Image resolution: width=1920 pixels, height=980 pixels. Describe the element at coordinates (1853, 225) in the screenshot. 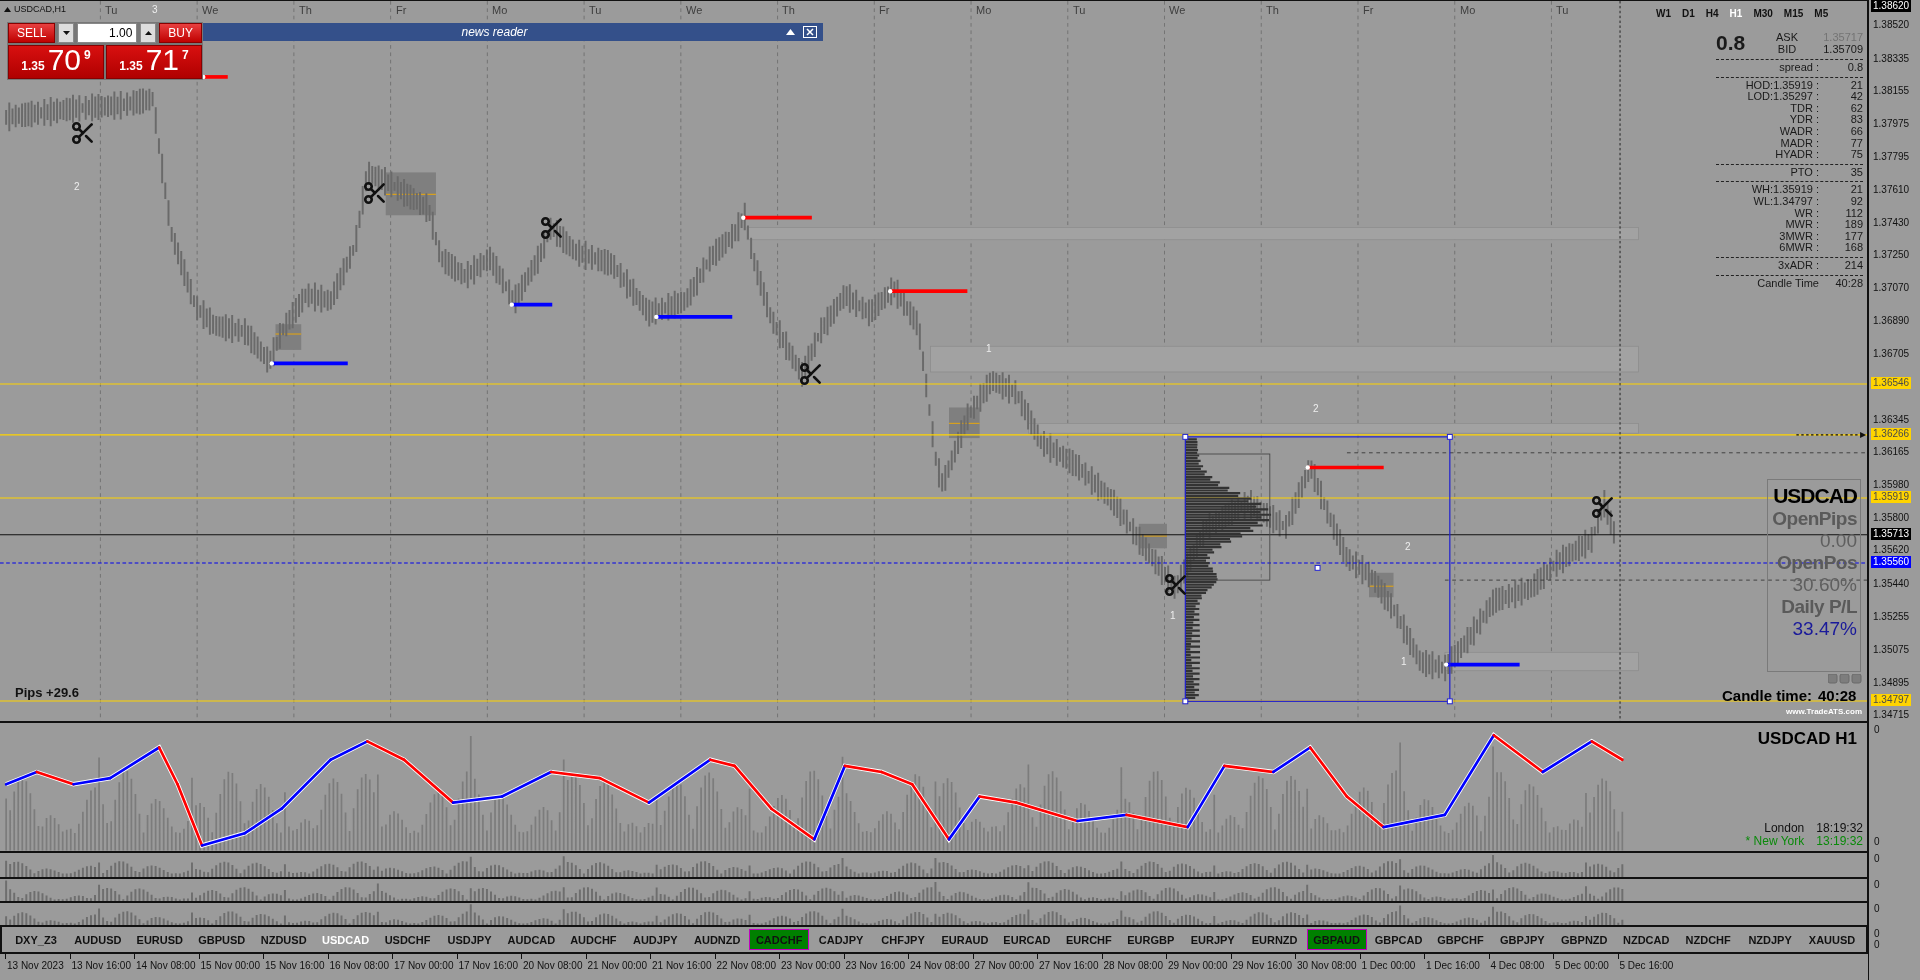

I see `stat-value: 189` at that location.